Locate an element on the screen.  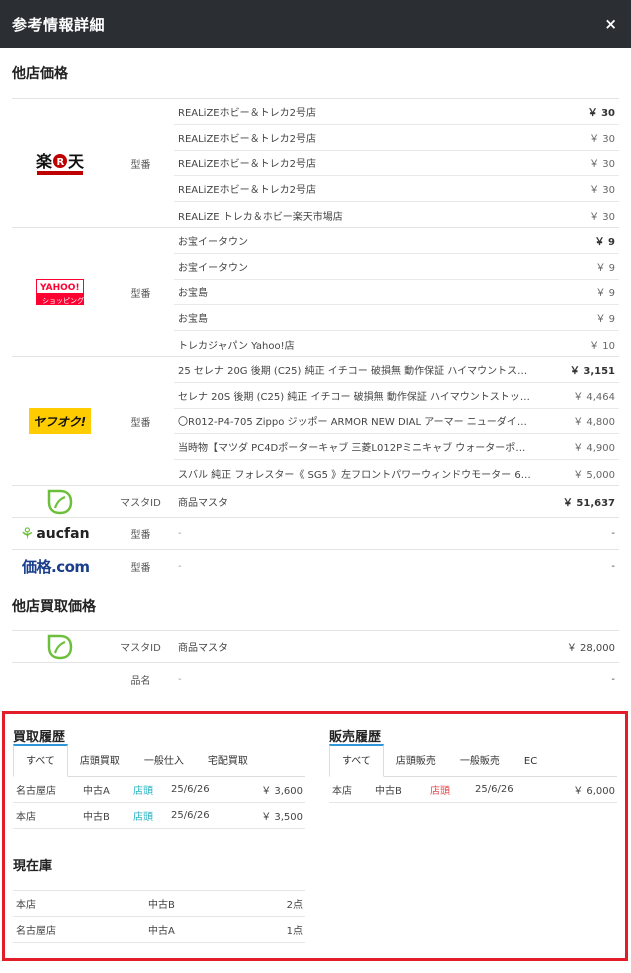
list-item: トレカジャパン Yahoo!店 ￥ 10 is located at coordinates (396, 346).